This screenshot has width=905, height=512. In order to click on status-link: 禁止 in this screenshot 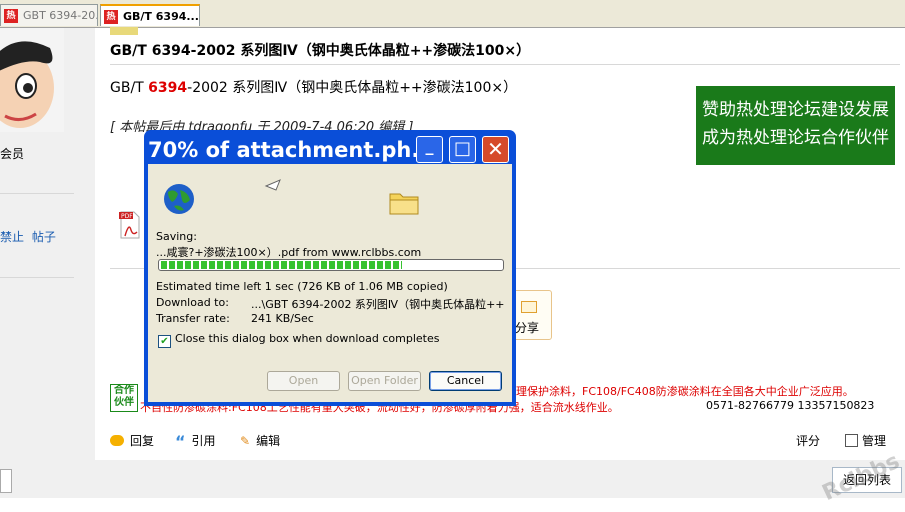, I will do `click(12, 237)`.